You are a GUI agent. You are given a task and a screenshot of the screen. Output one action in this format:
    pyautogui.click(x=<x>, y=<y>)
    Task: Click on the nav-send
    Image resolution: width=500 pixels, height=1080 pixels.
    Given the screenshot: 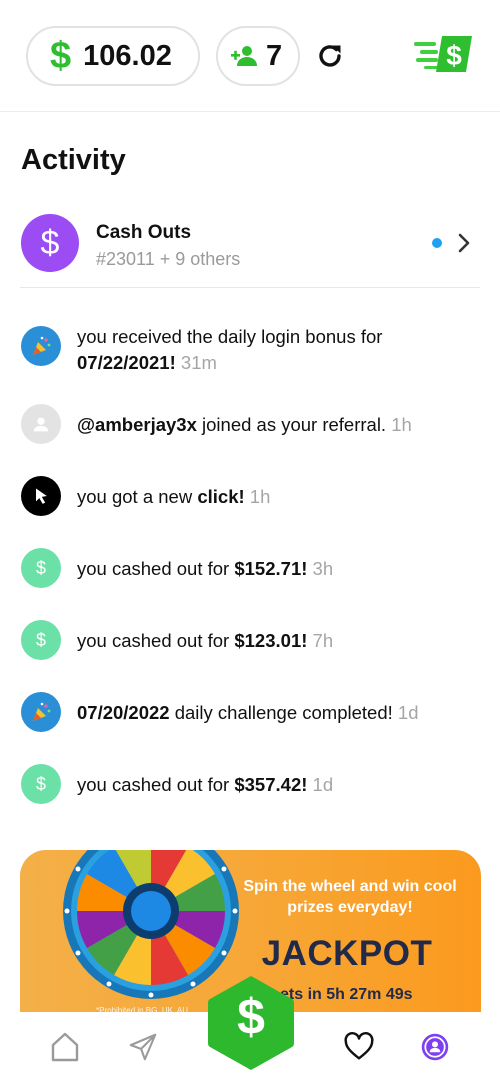 What is the action you would take?
    pyautogui.click(x=143, y=1047)
    